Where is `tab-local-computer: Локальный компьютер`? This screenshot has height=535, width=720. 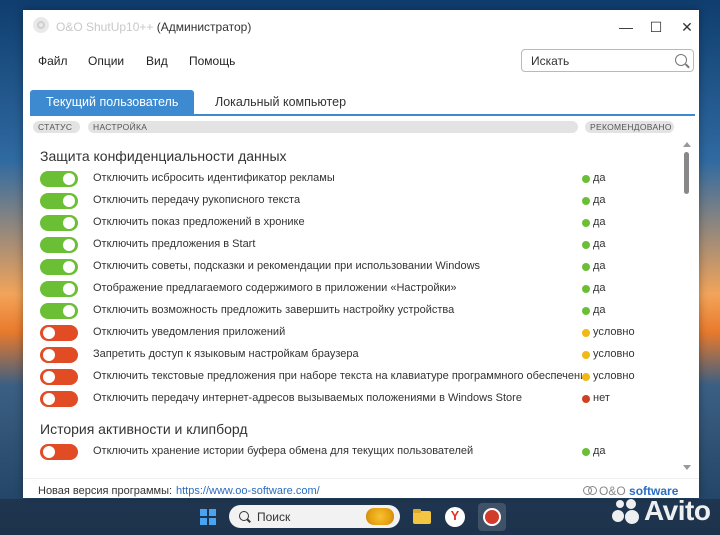
tab-local-computer: Локальный компьютер is located at coordinates (280, 102).